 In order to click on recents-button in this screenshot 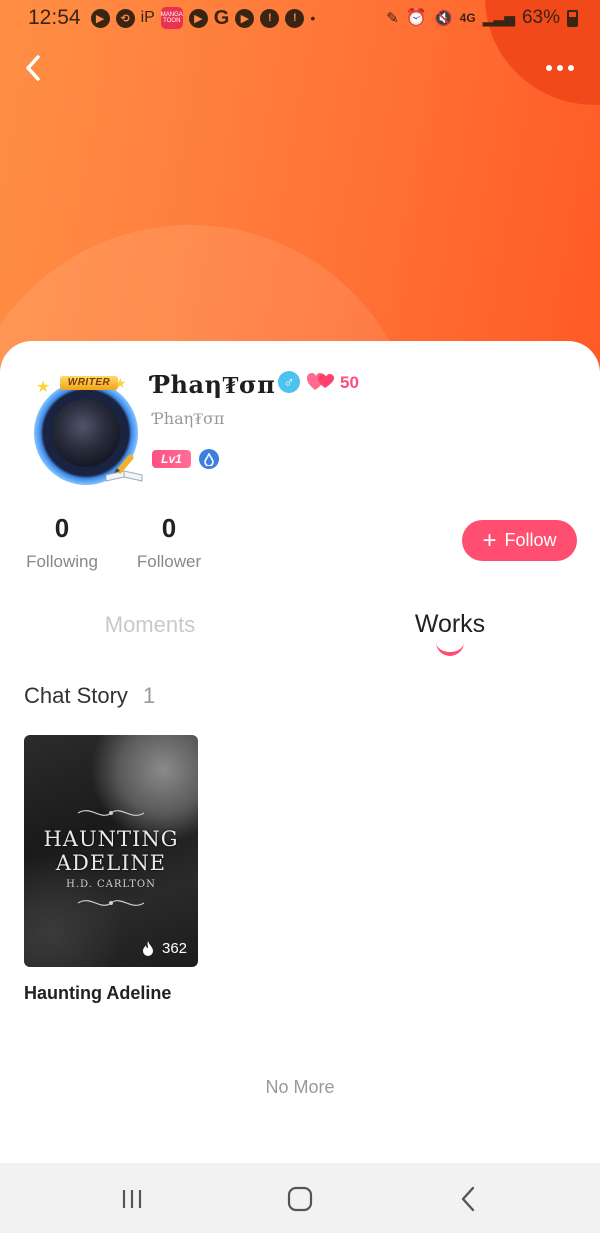, I will do `click(132, 1199)`.